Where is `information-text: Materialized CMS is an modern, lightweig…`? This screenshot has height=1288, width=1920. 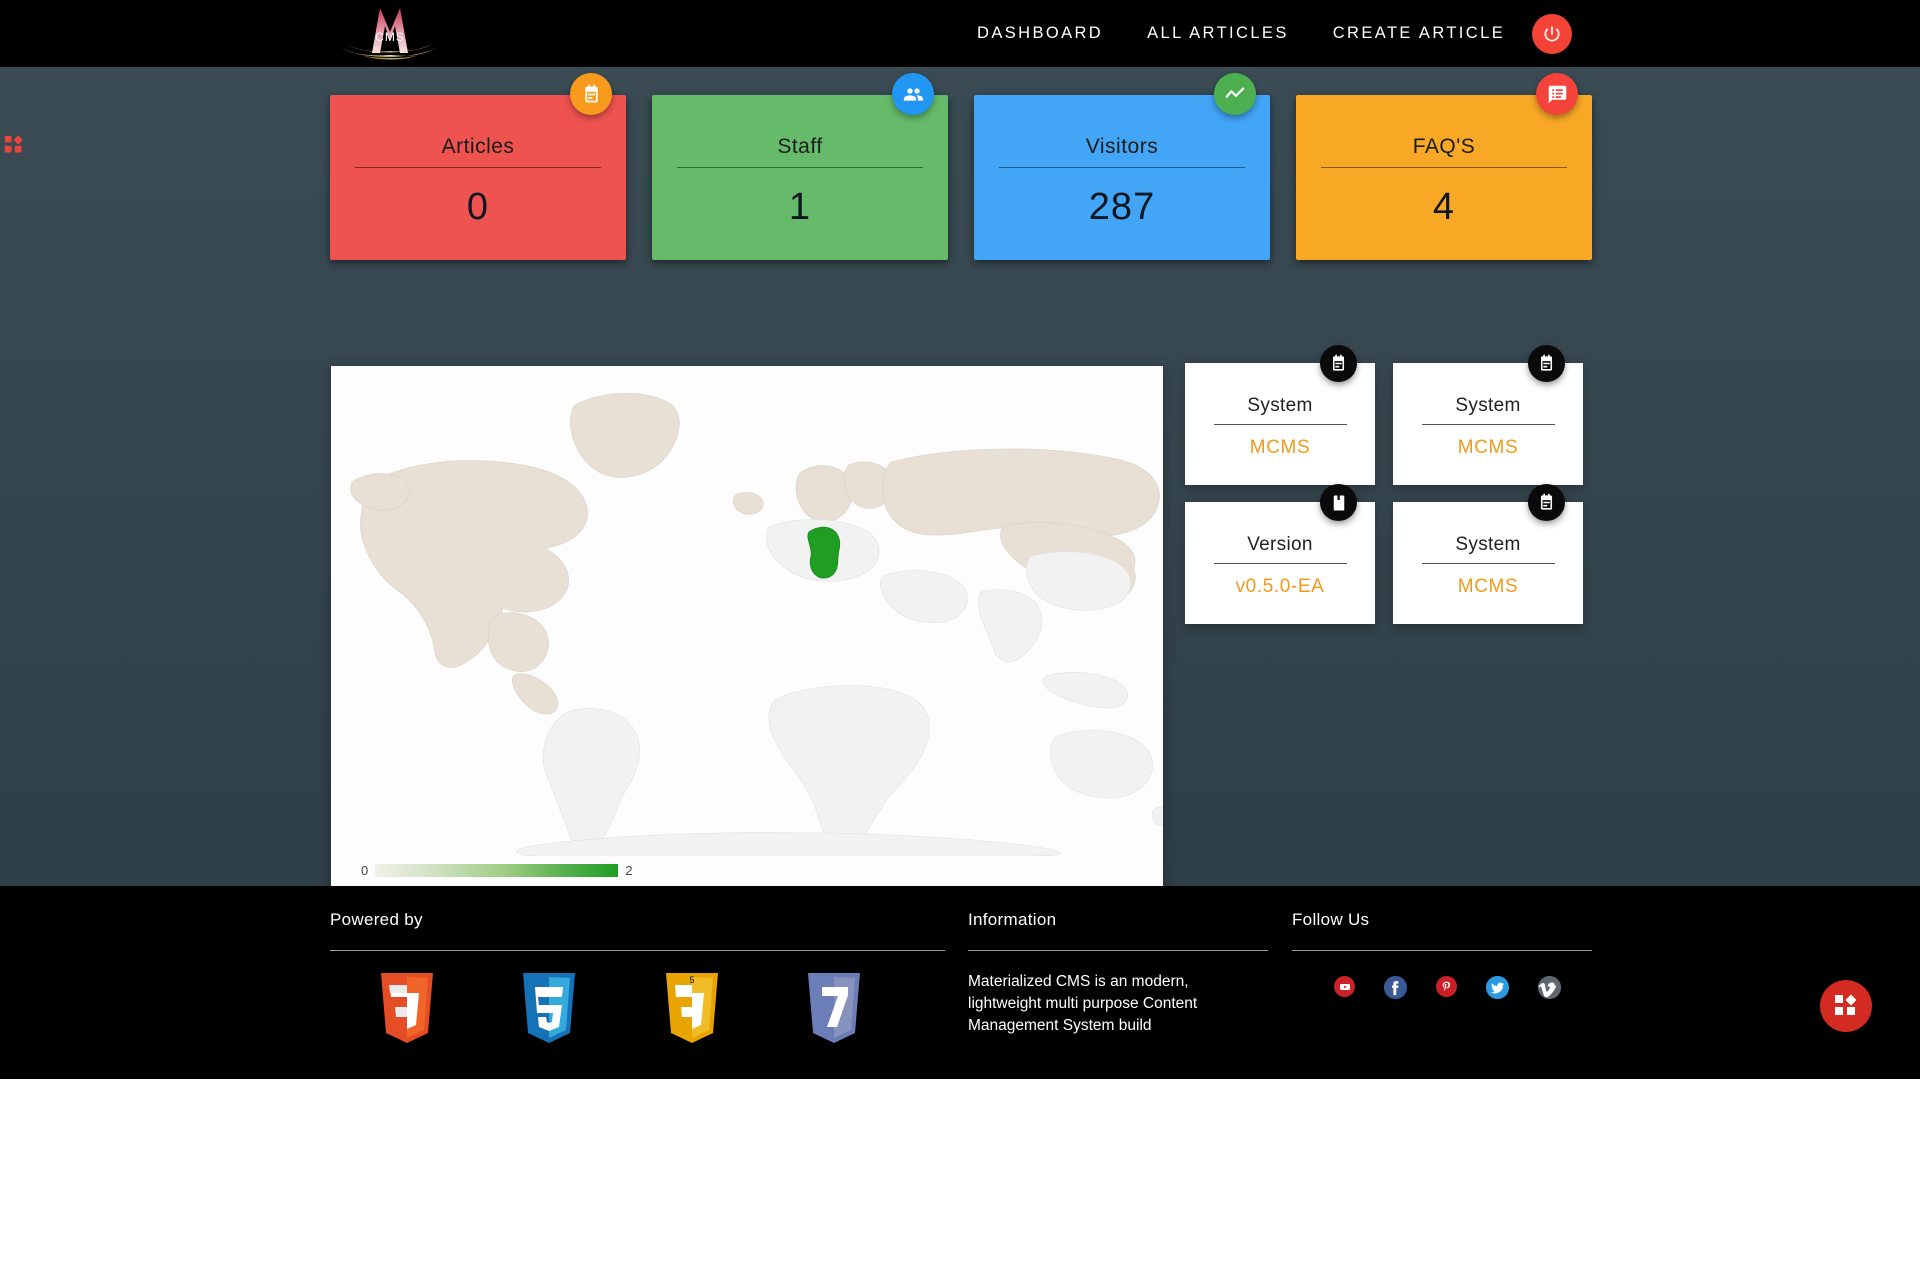 information-text: Materialized CMS is an modern, lightweig… is located at coordinates (1083, 1003).